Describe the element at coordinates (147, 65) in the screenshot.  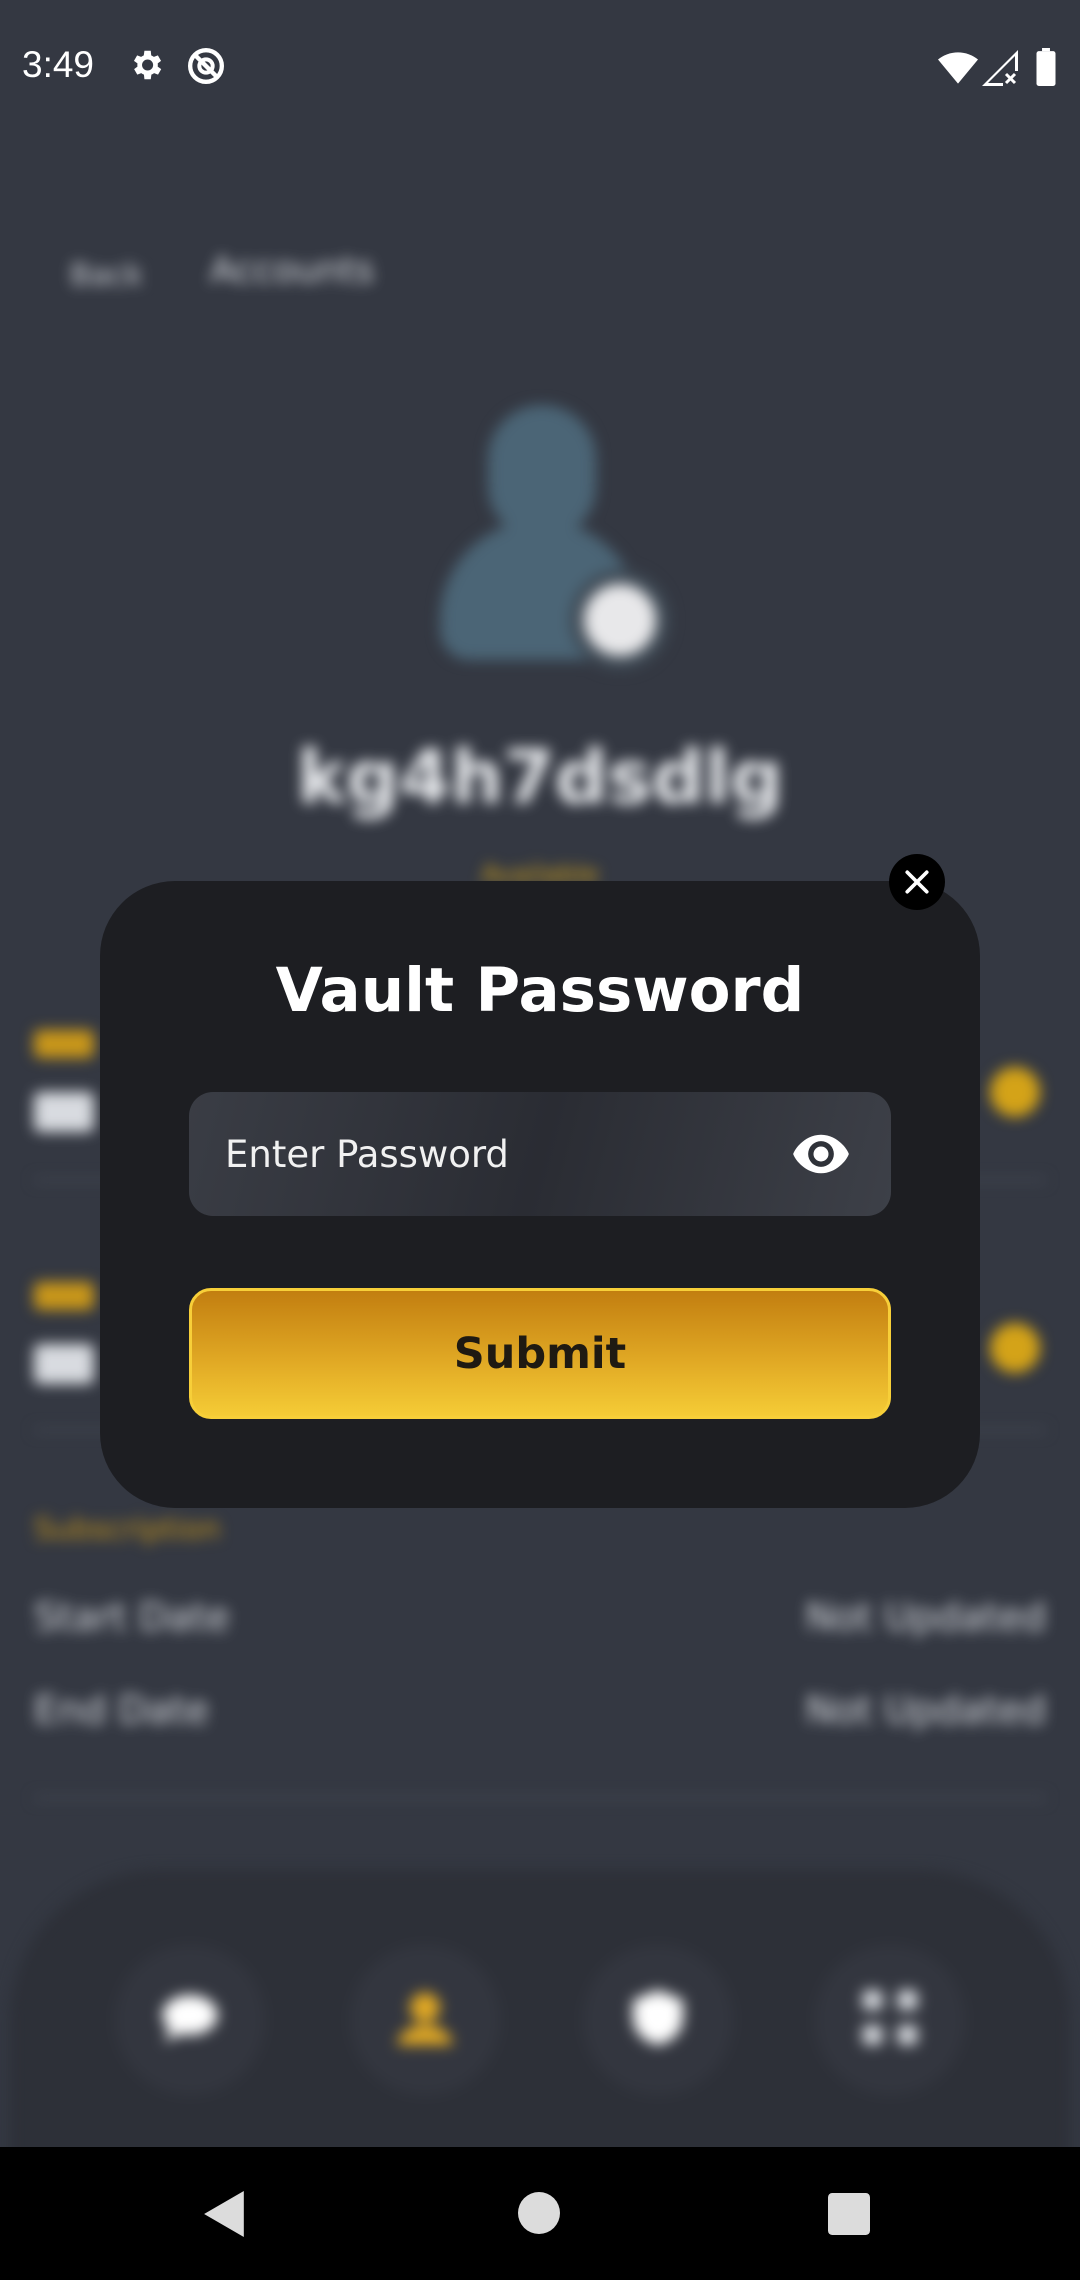
I see `settings-icon` at that location.